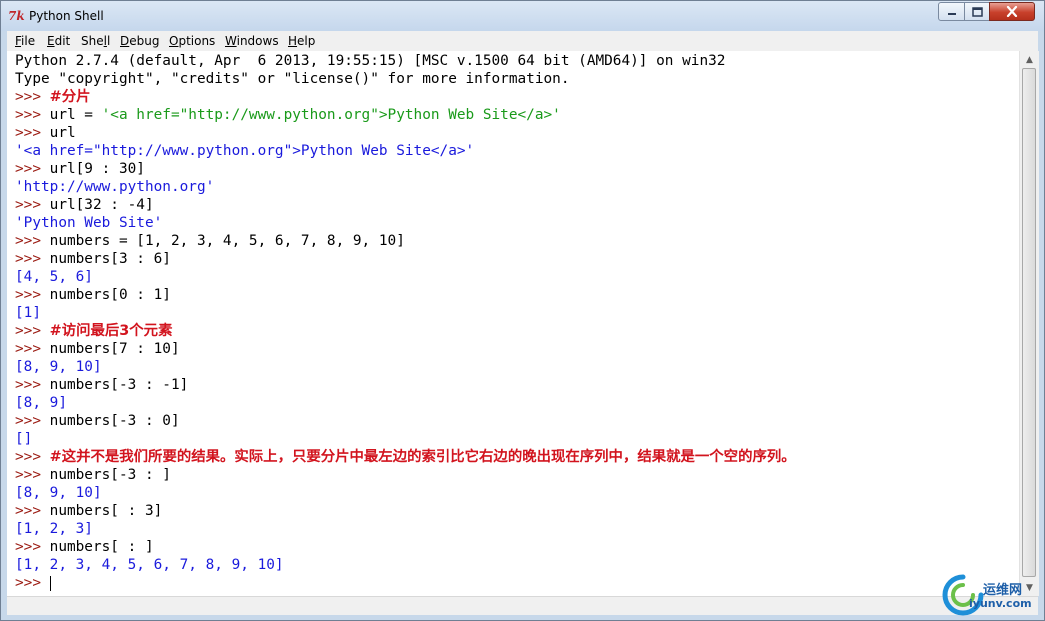 This screenshot has height=621, width=1045. What do you see at coordinates (62, 133) in the screenshot?
I see `shell-code-text: url` at bounding box center [62, 133].